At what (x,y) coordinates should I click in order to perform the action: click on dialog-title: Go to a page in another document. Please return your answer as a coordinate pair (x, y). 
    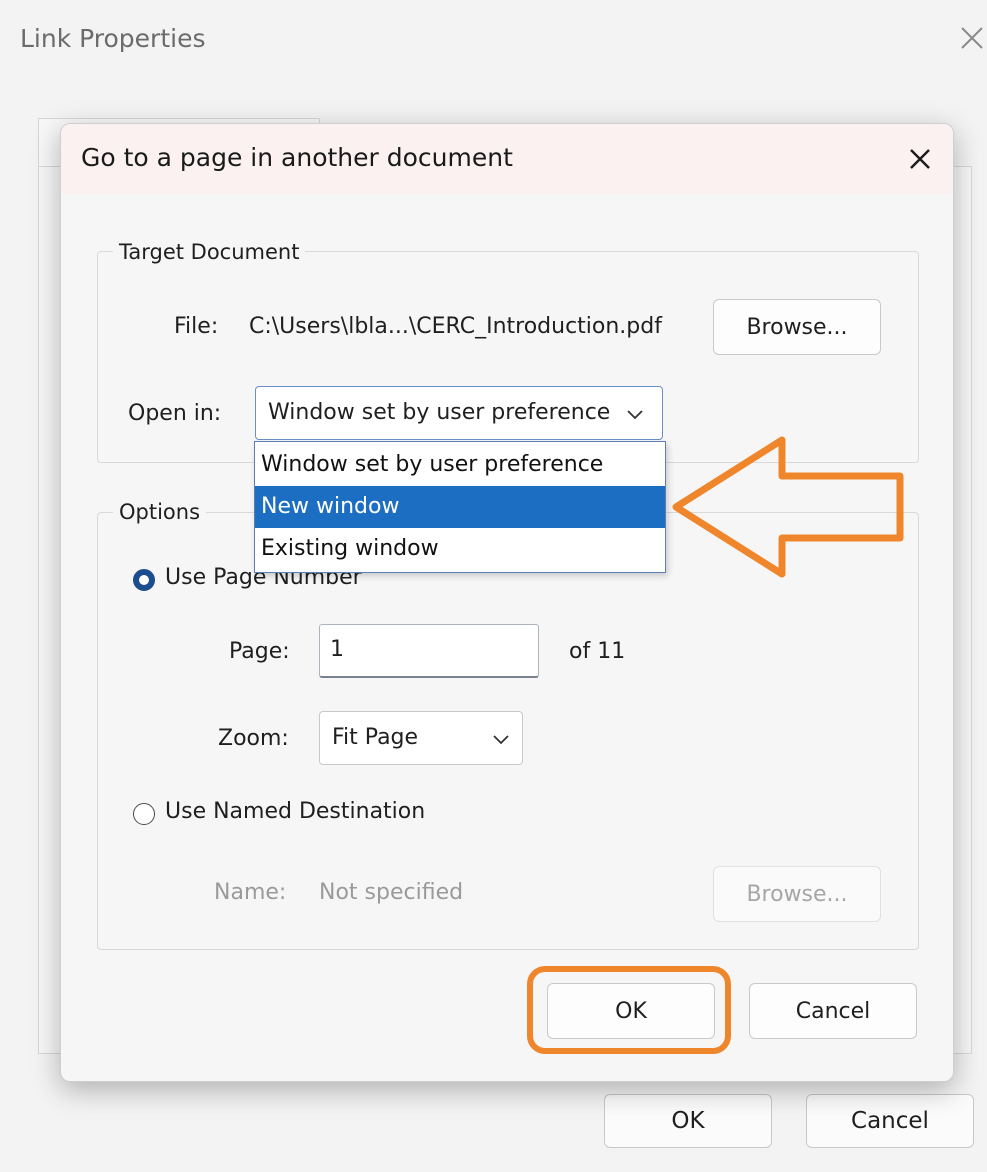
    Looking at the image, I should click on (297, 157).